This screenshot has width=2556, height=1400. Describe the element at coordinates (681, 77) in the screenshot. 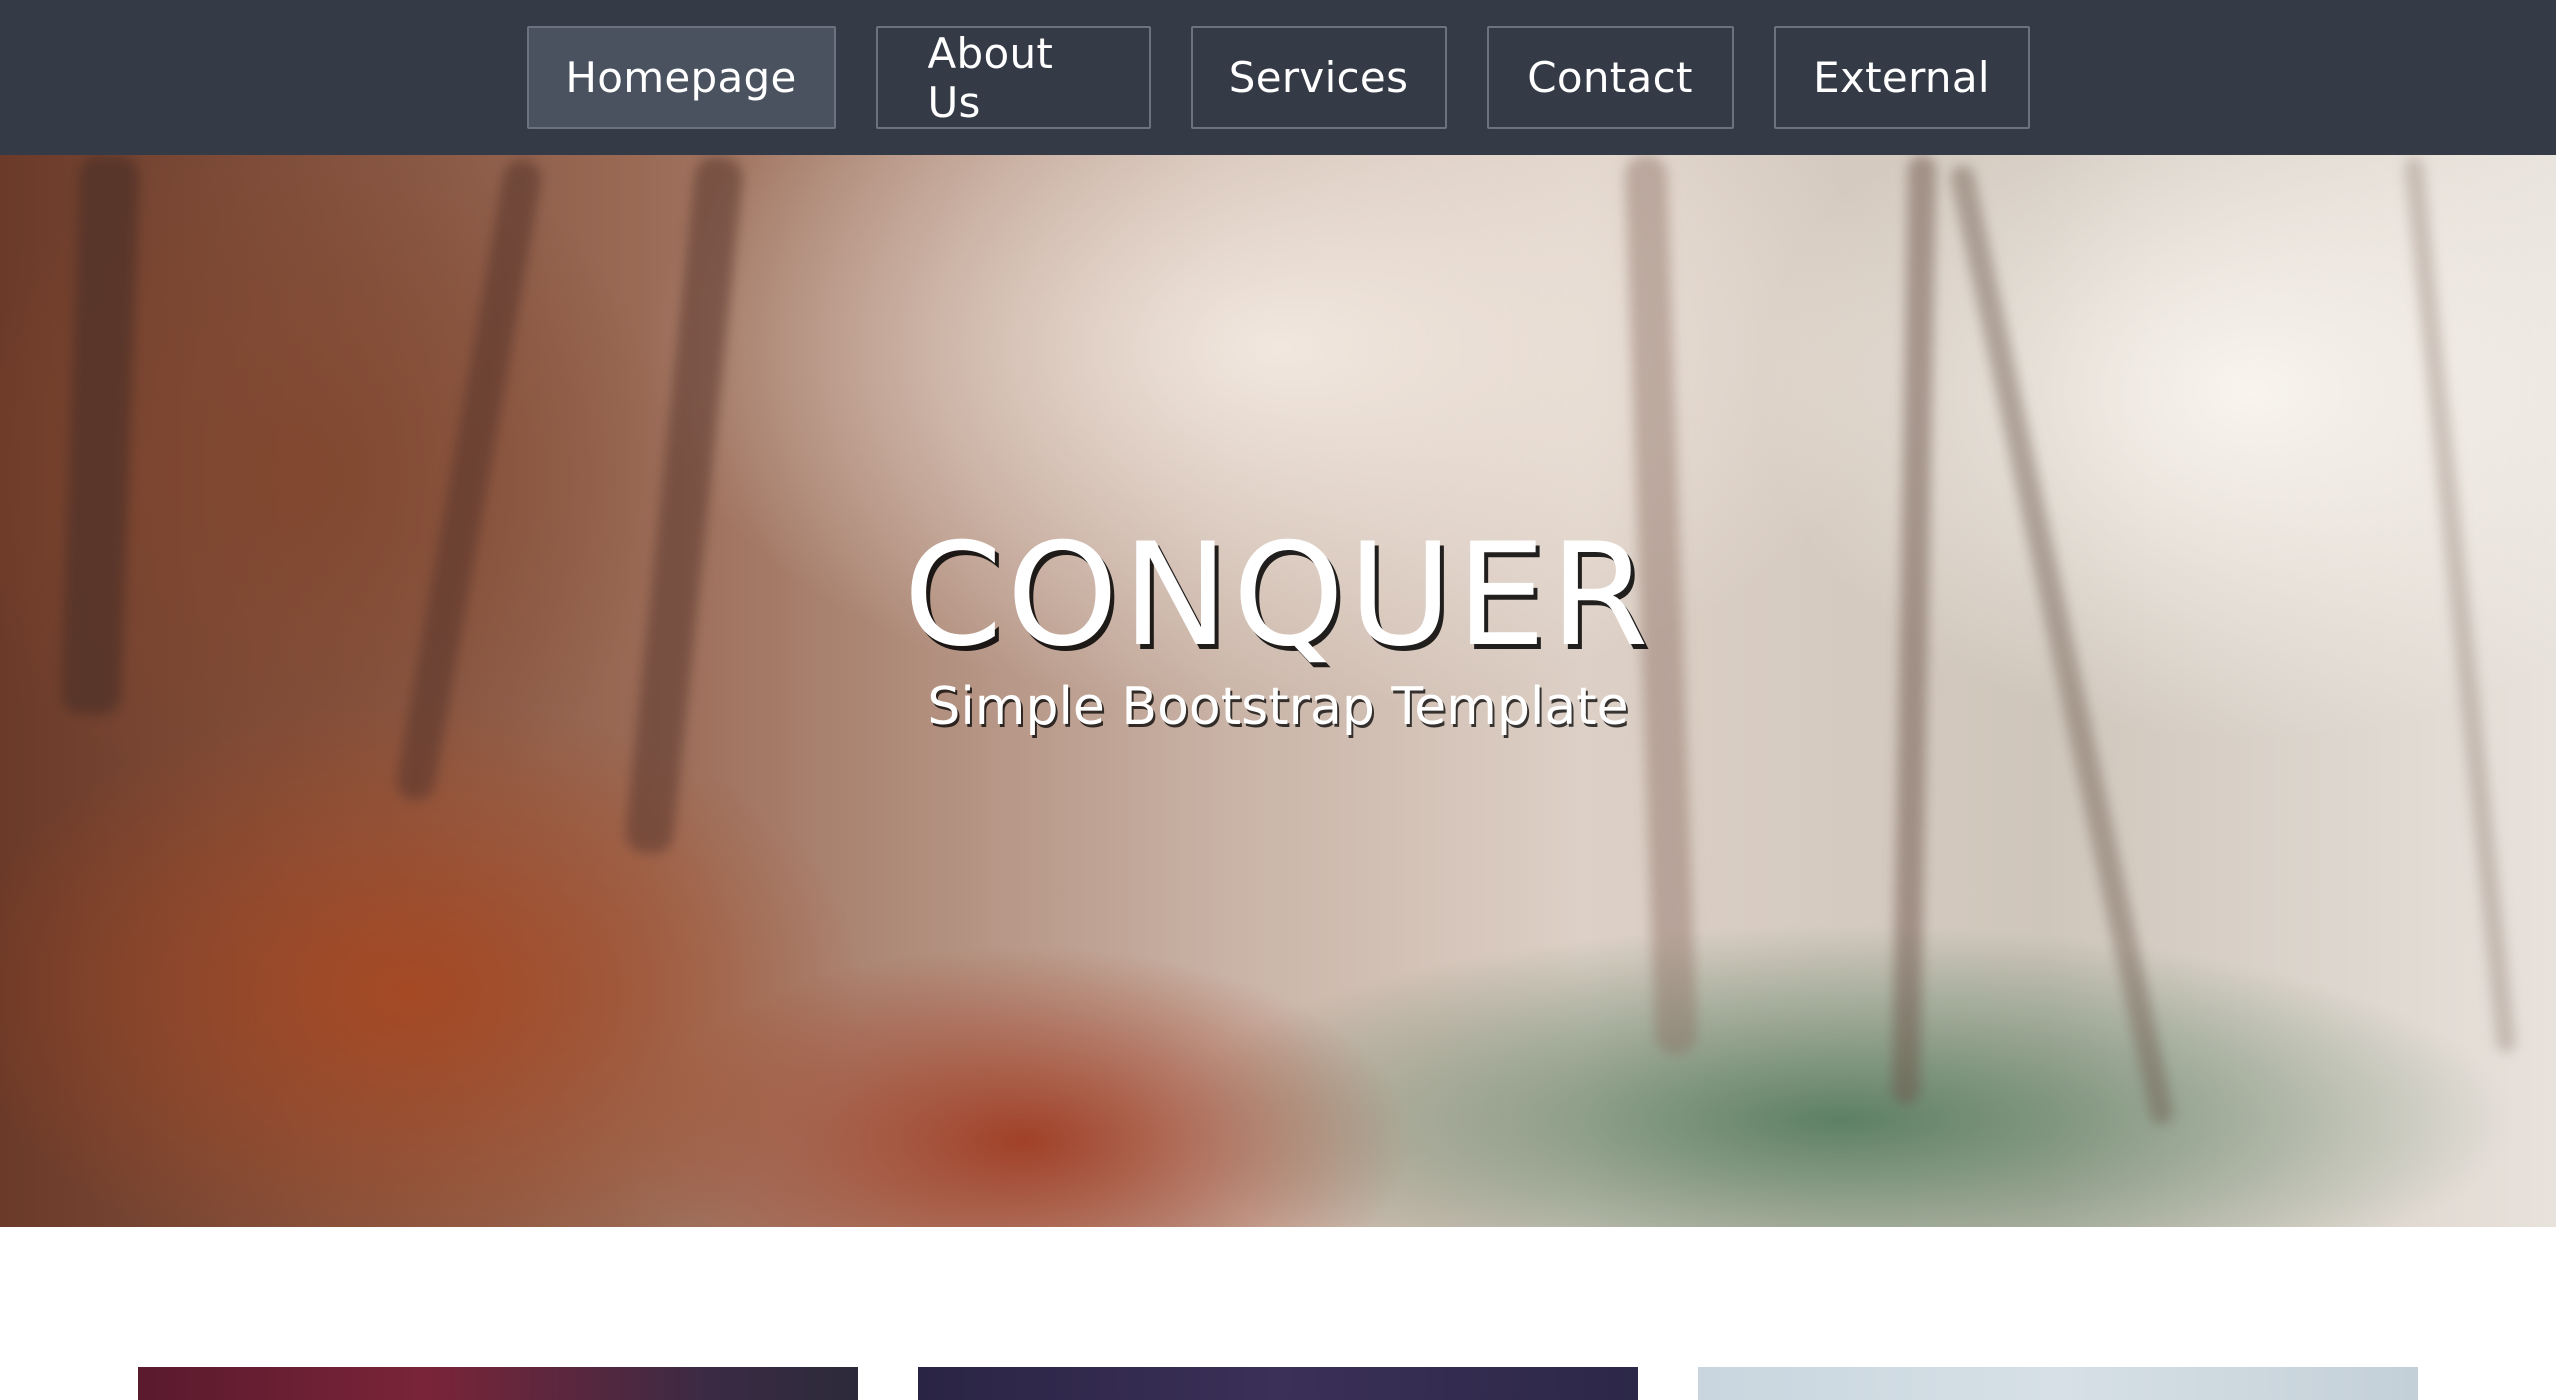

I see `nav-homepage: Homepage` at that location.